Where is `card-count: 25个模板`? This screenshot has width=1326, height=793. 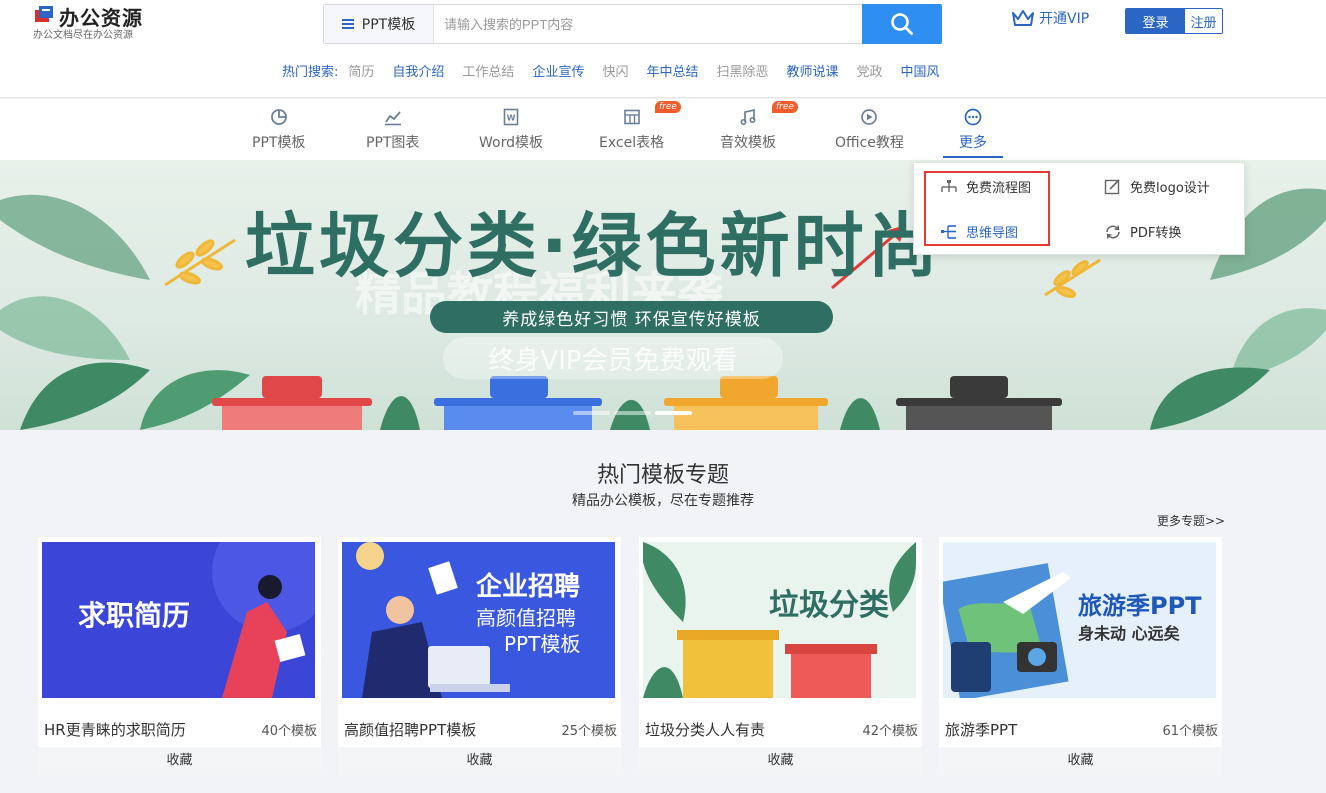 card-count: 25个模板 is located at coordinates (589, 731).